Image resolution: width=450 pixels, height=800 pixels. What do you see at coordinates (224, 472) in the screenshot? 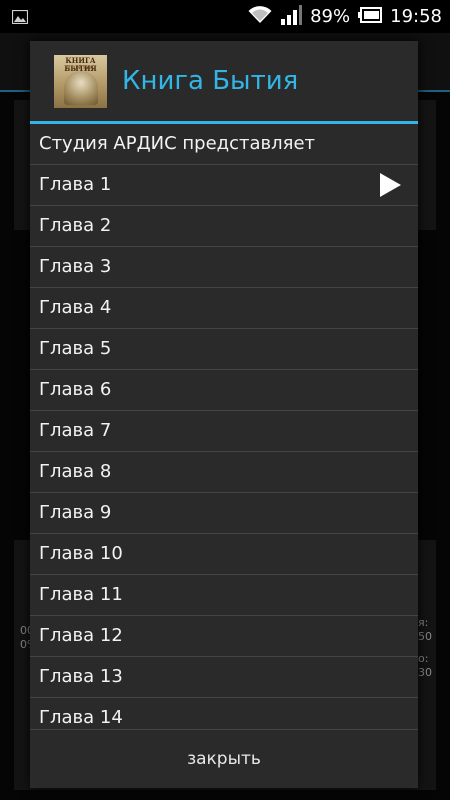
I see `chapter-list-item: Глава 8` at bounding box center [224, 472].